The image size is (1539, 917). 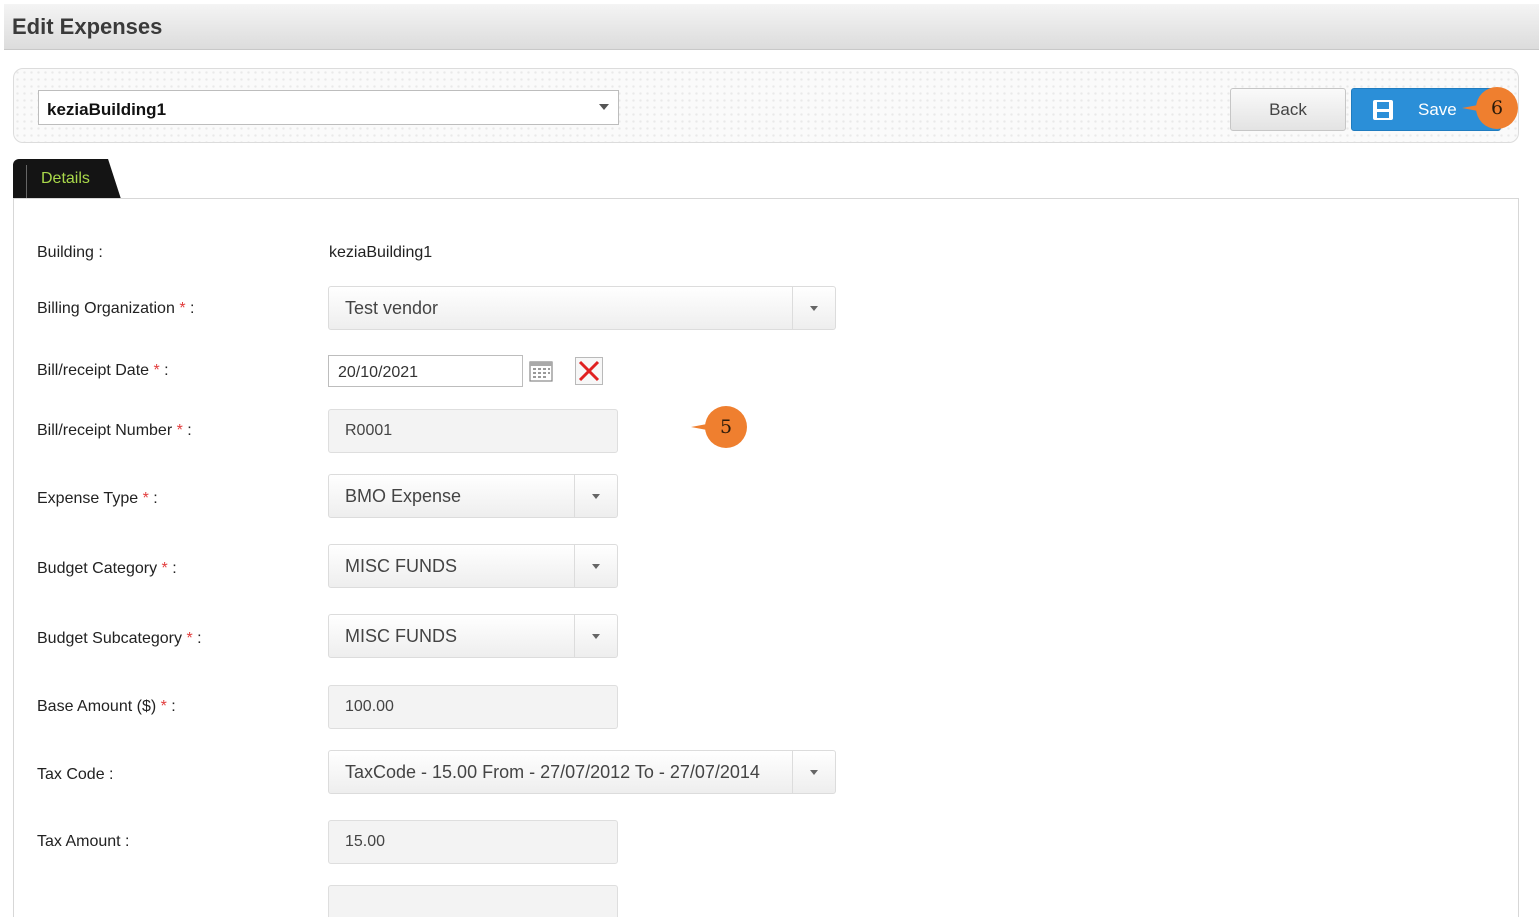 I want to click on base-amount-label: Base Amount ($) * :, so click(x=106, y=706).